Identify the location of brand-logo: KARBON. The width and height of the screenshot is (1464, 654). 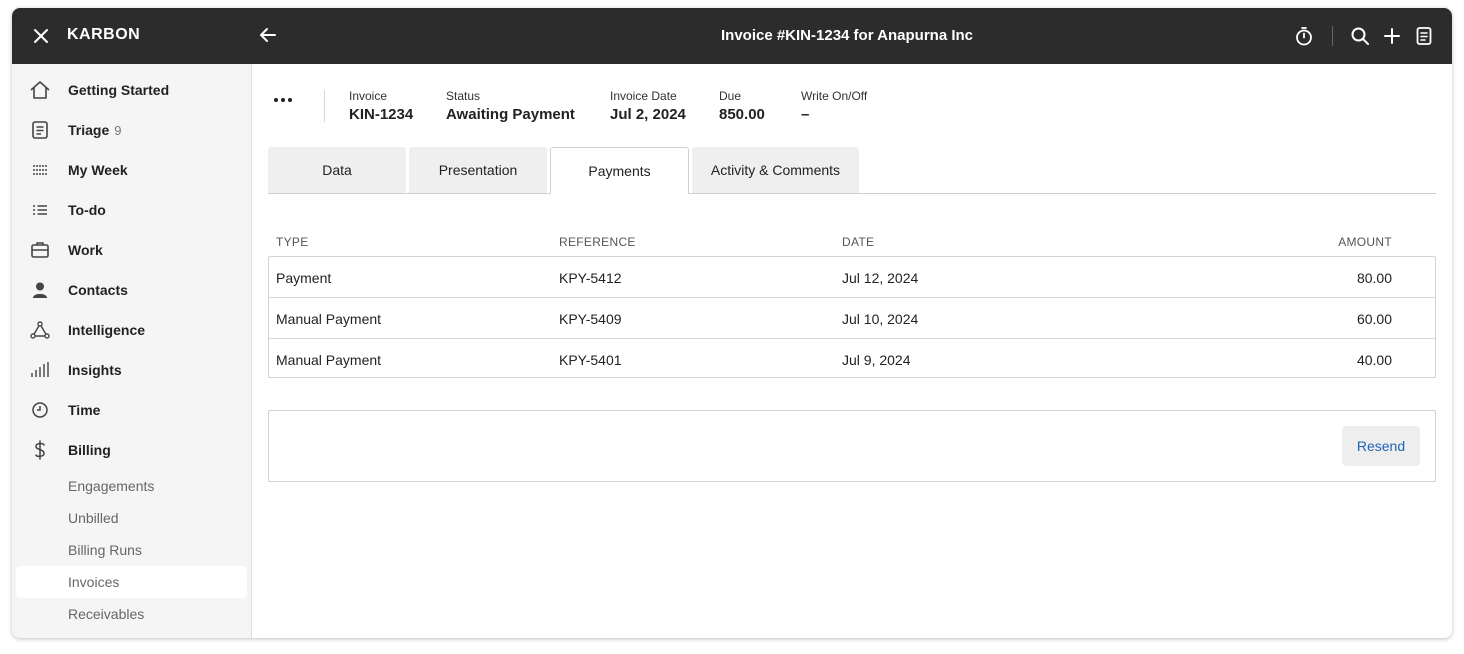
(104, 34).